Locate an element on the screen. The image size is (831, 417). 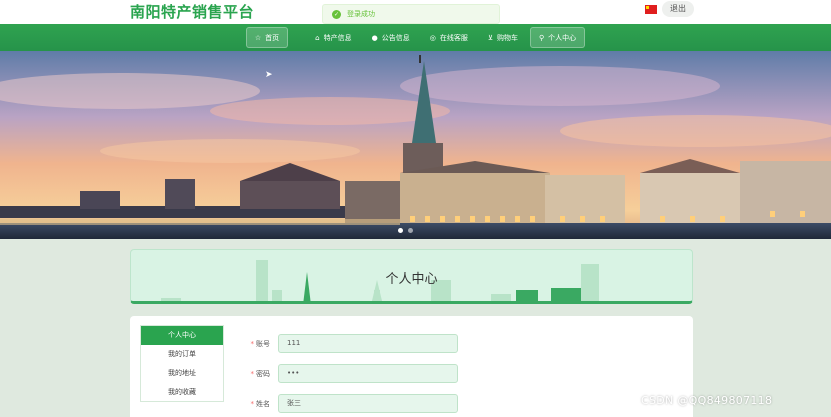
form-row-name: * 姓名 张三 is located at coordinates (349, 403).